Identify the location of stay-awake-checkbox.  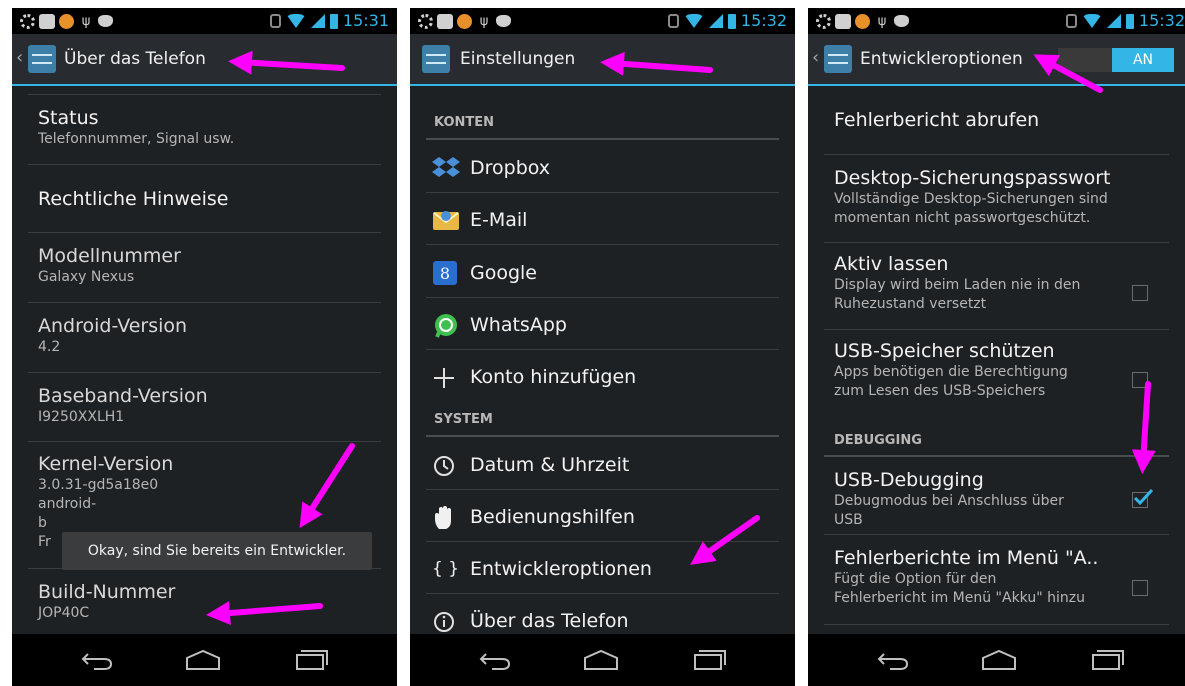
(1140, 293).